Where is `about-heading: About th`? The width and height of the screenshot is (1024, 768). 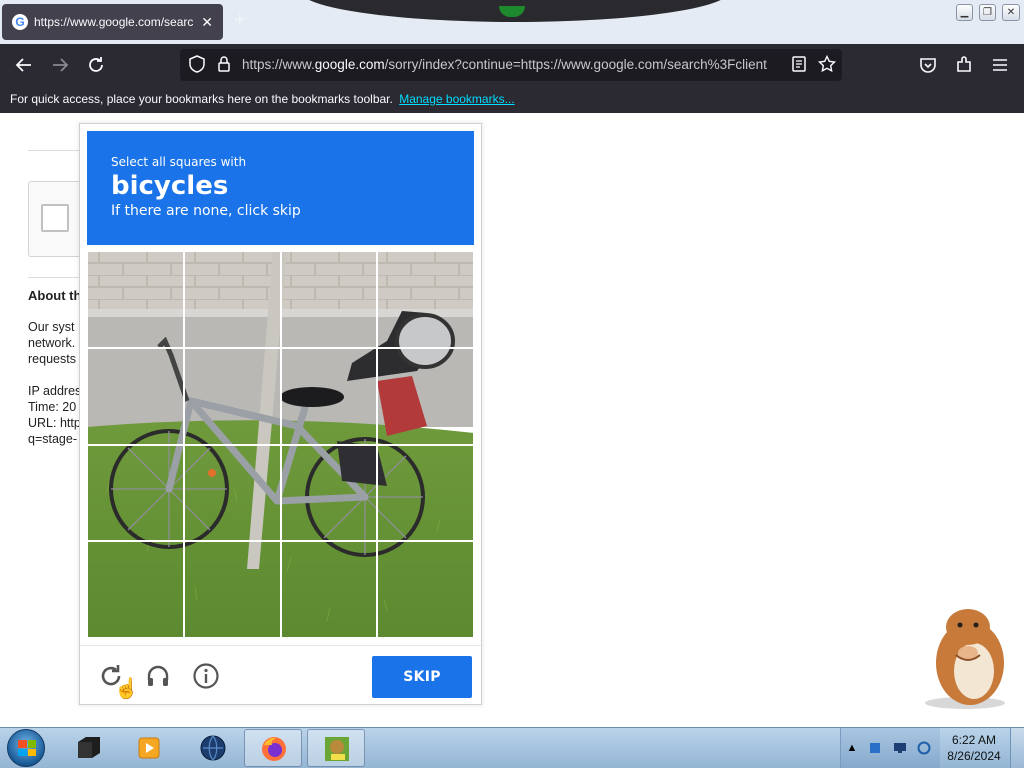
about-heading: About th is located at coordinates (55, 295).